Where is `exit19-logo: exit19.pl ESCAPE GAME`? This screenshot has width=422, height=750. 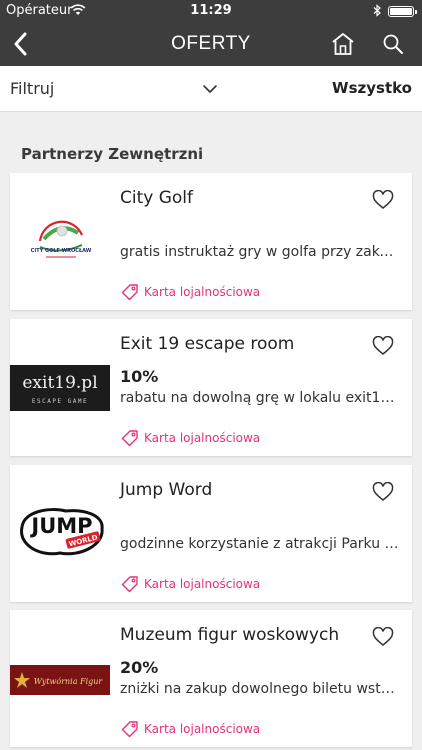 exit19-logo: exit19.pl ESCAPE GAME is located at coordinates (60, 387).